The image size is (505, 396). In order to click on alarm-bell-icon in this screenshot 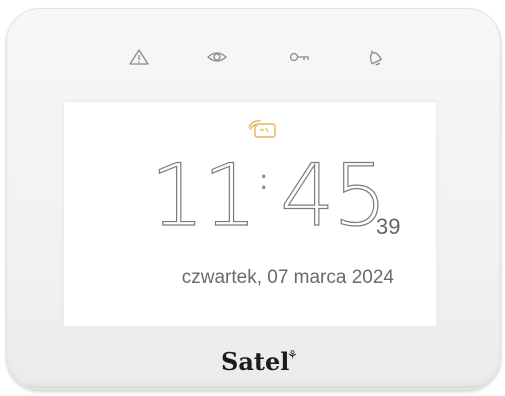, I will do `click(375, 57)`.